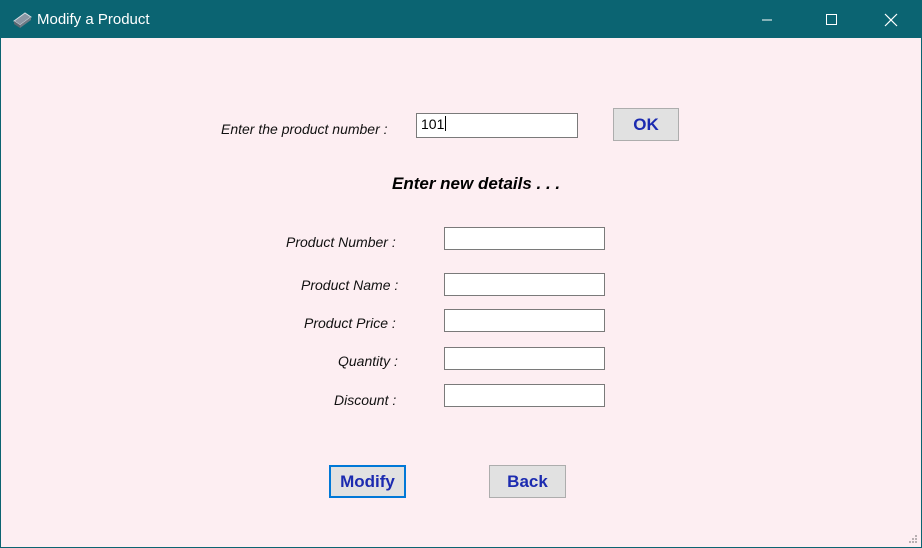 Image resolution: width=922 pixels, height=548 pixels. What do you see at coordinates (433, 124) in the screenshot?
I see `product-number-lookup-value: 101` at bounding box center [433, 124].